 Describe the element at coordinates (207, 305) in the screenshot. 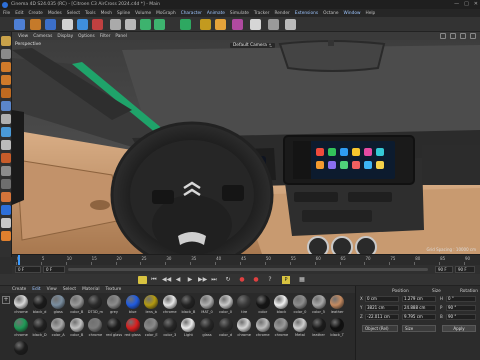

I see `material-swatch: MAT_0` at that location.